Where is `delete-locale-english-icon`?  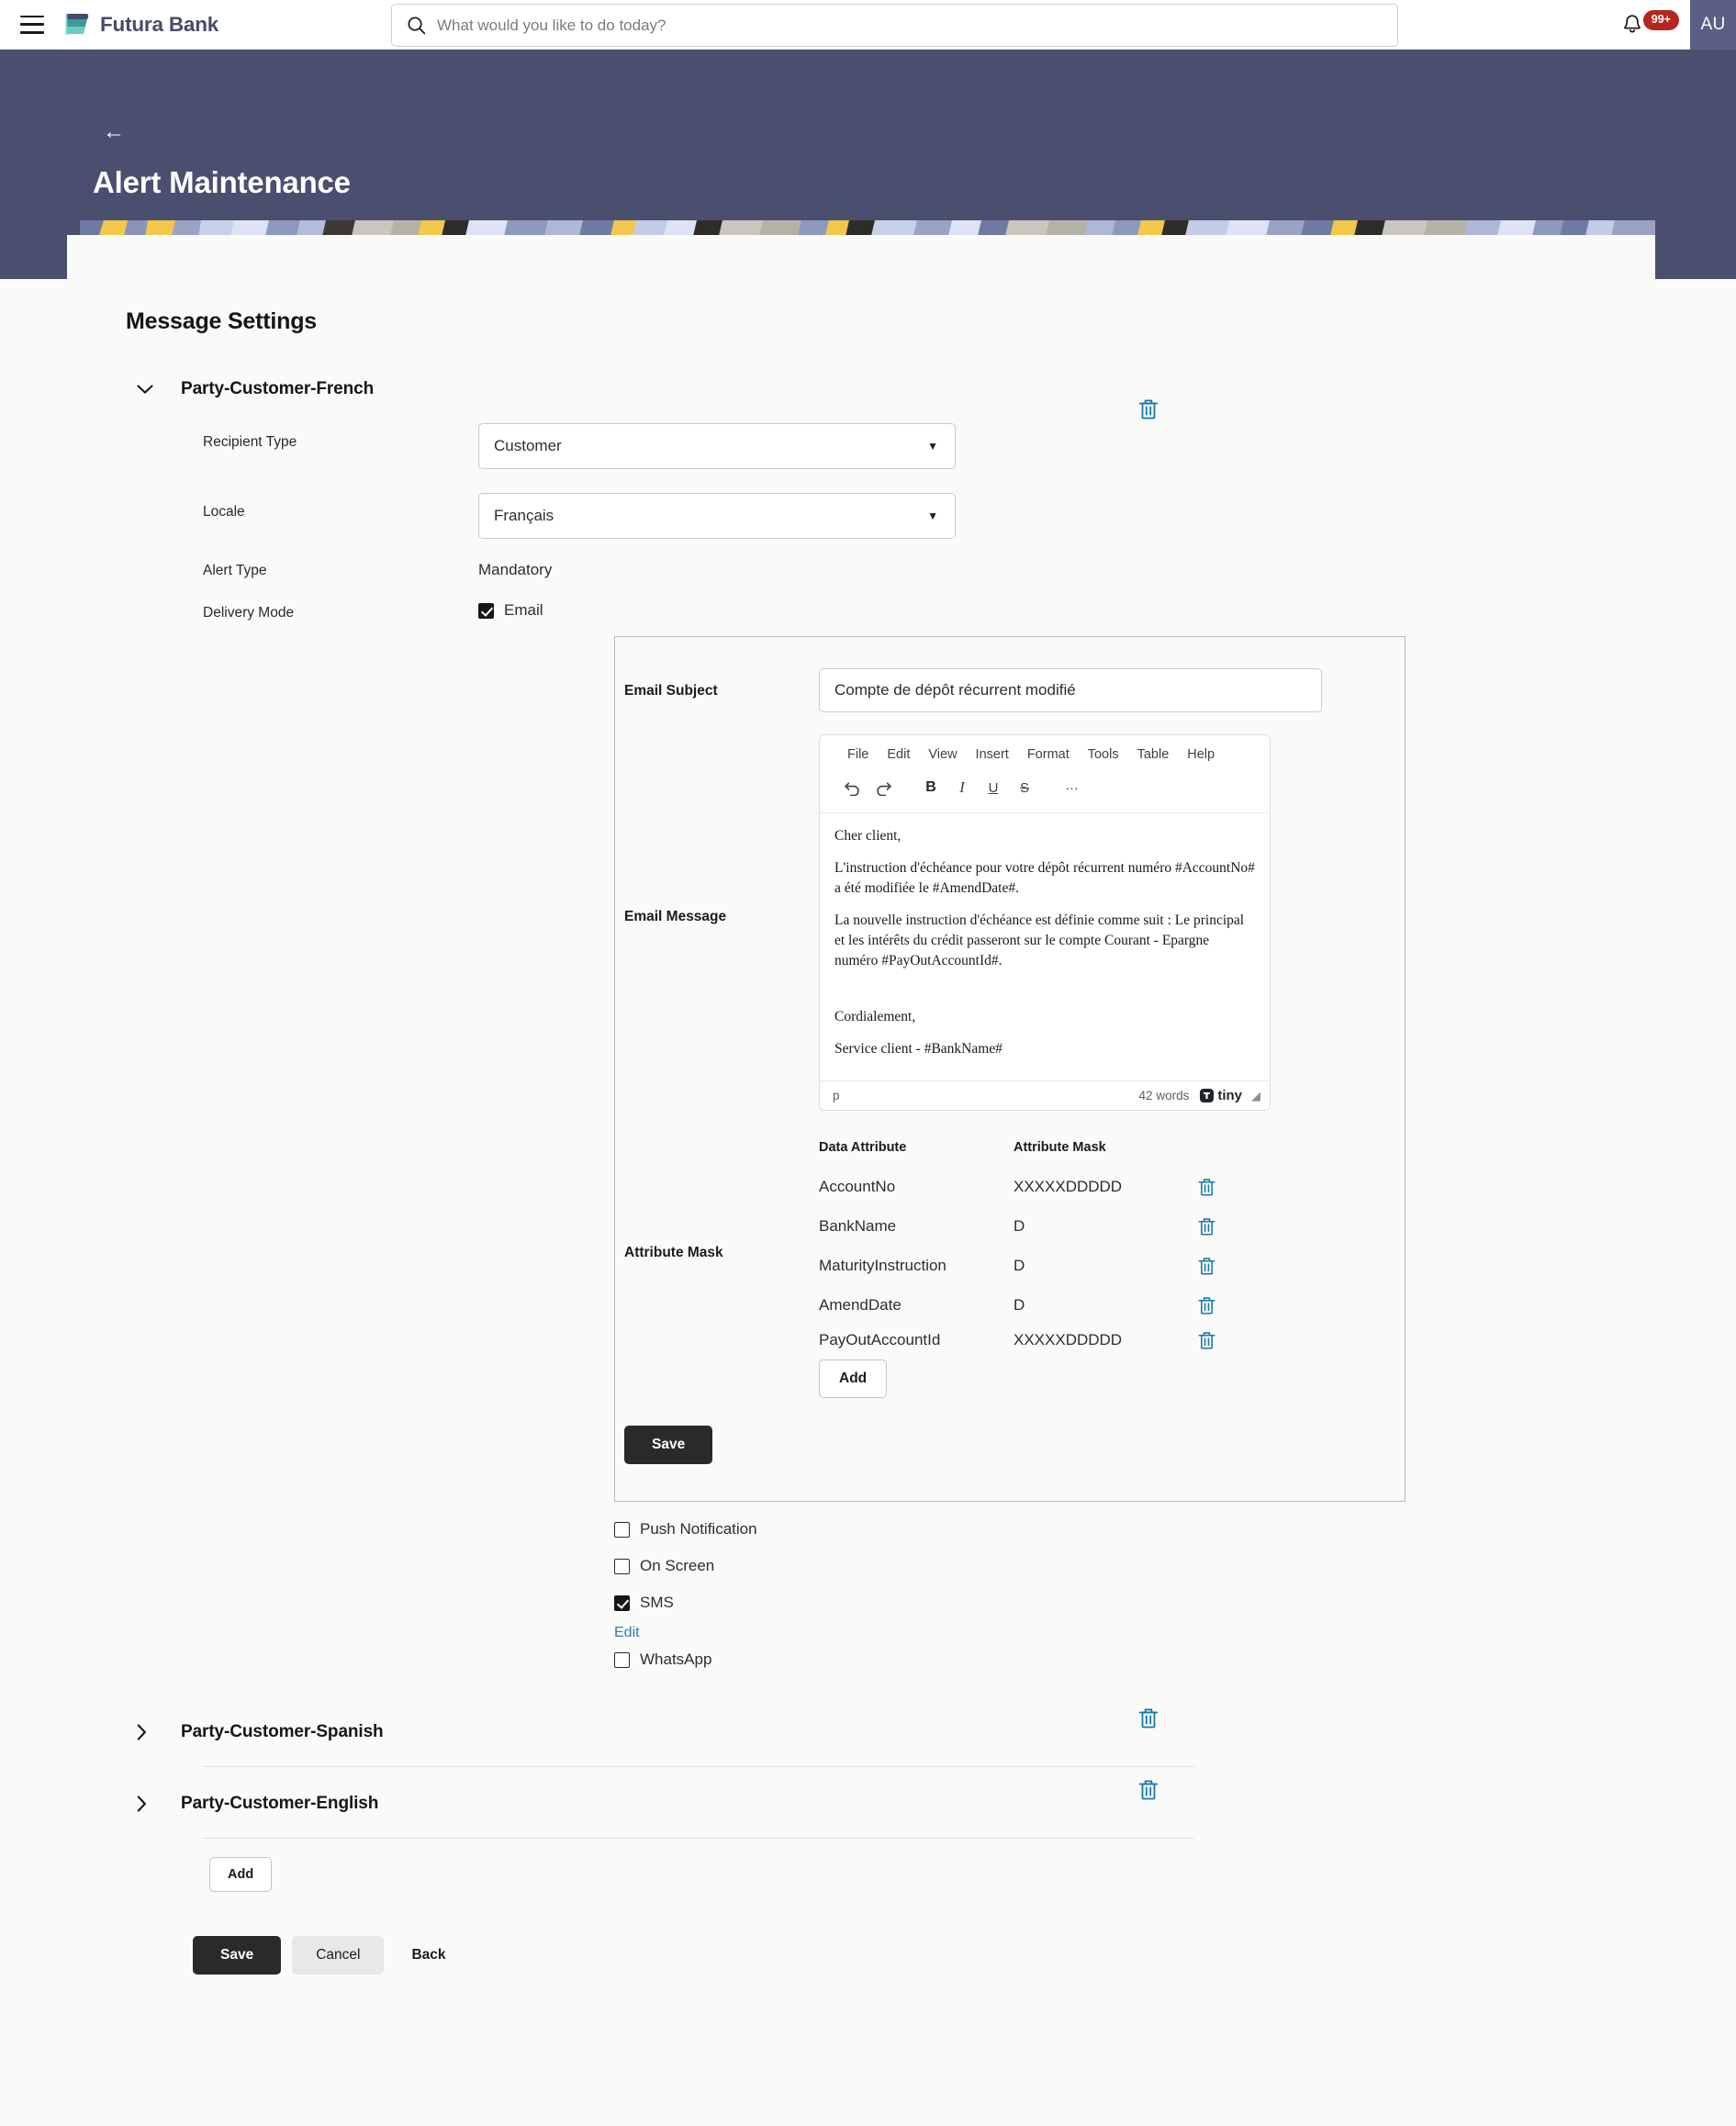
delete-locale-english-icon is located at coordinates (1148, 1792).